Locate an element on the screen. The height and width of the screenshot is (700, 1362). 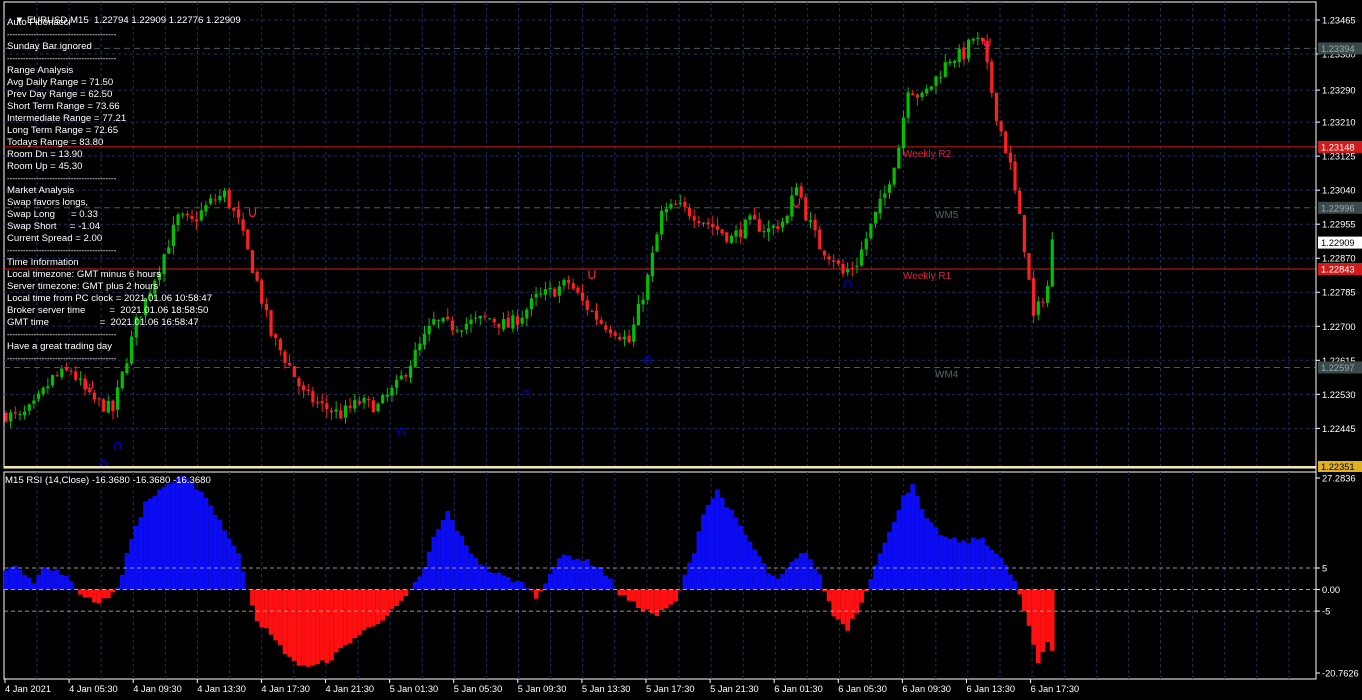
x-tick-label: 6 Jan 17:30 is located at coordinates (1055, 689).